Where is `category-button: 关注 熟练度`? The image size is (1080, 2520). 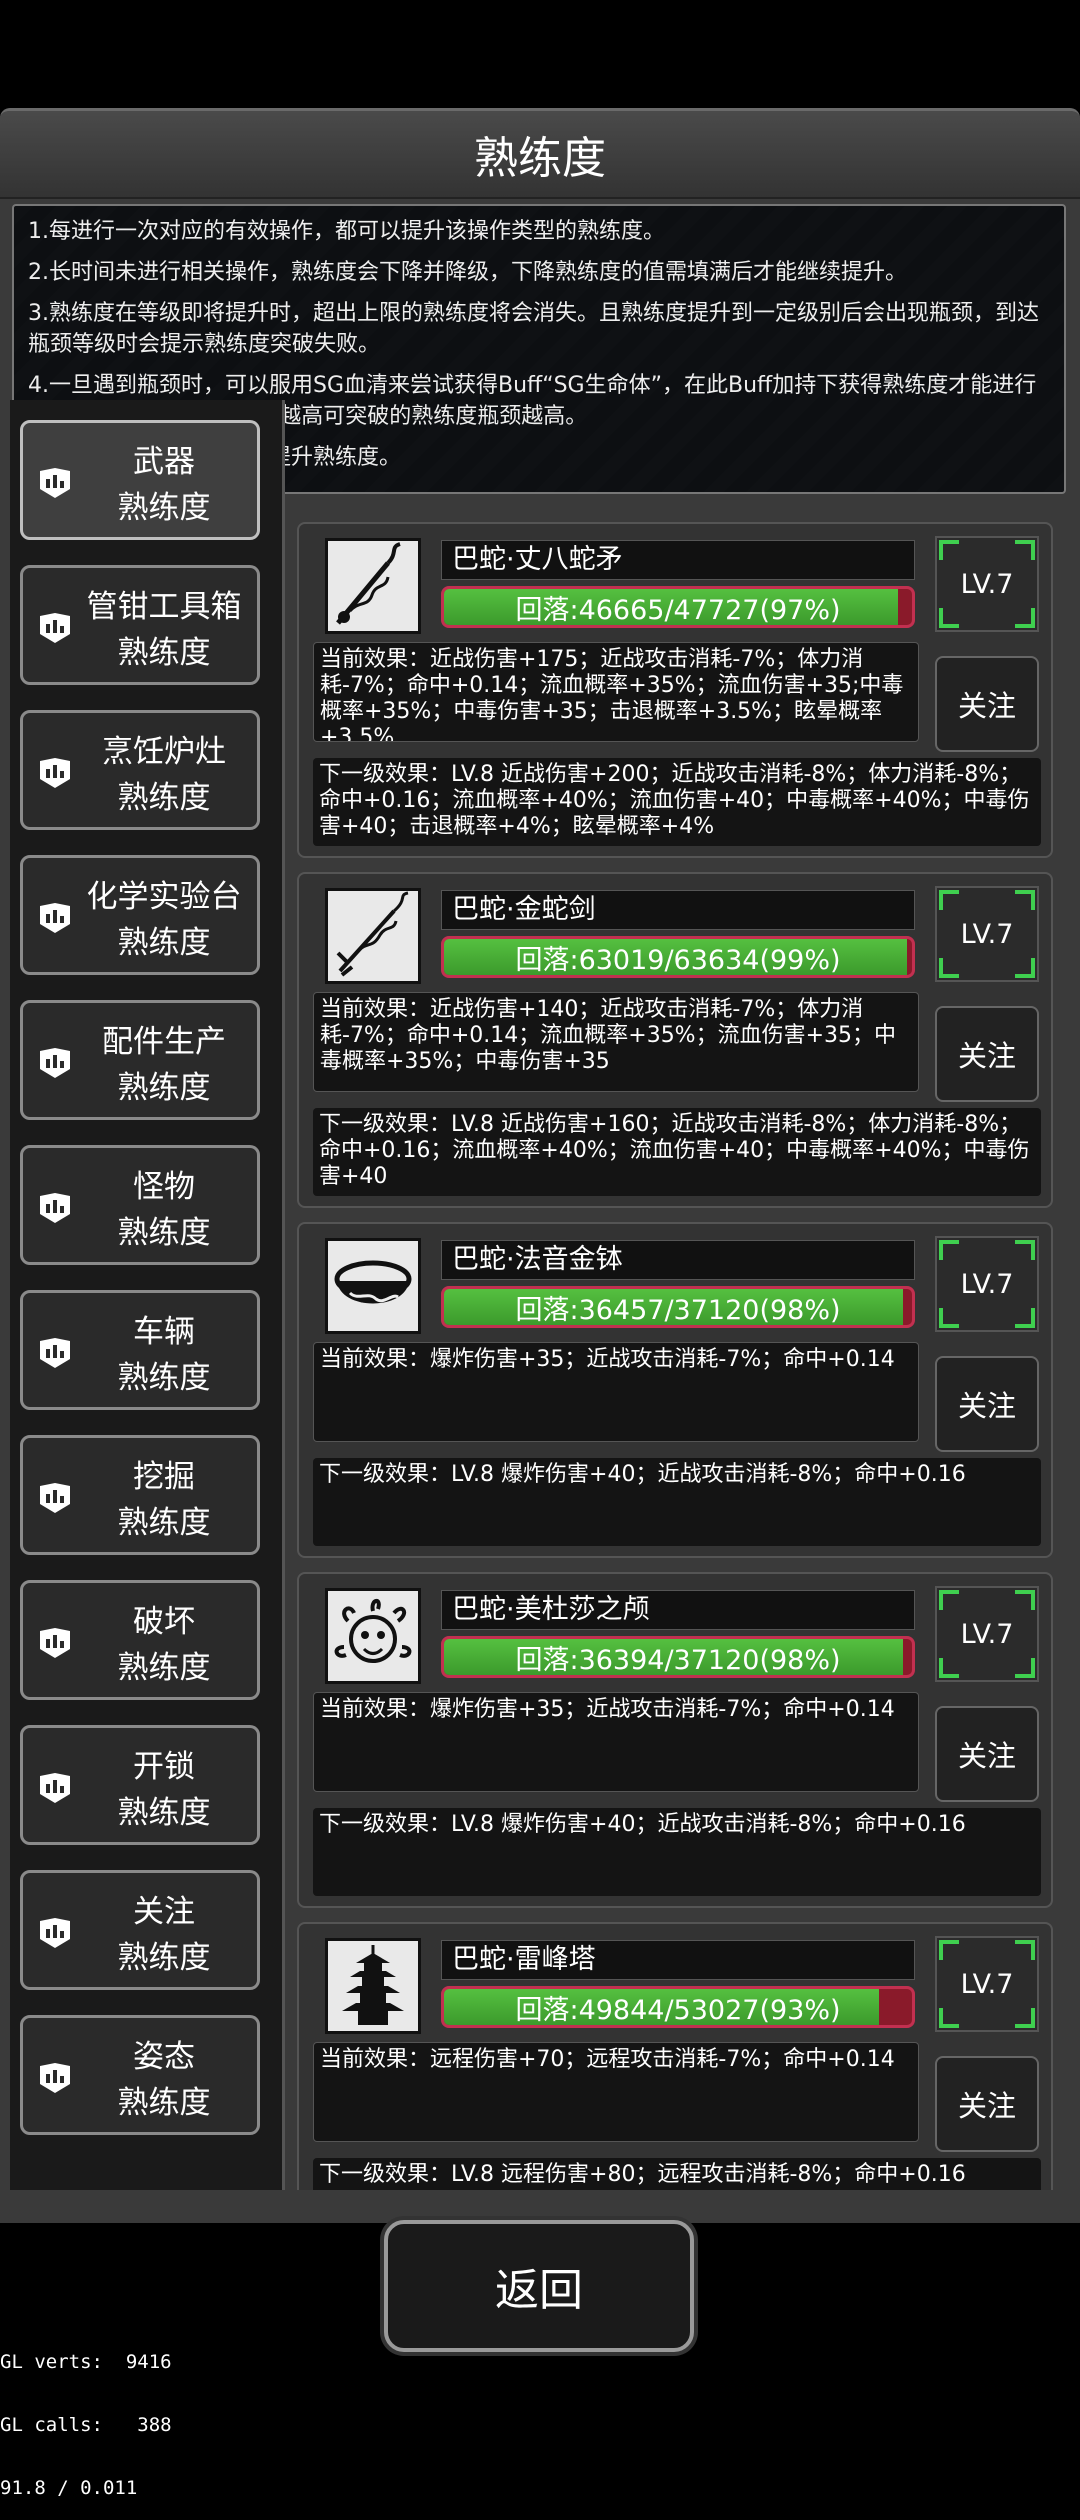 category-button: 关注 熟练度 is located at coordinates (140, 1930).